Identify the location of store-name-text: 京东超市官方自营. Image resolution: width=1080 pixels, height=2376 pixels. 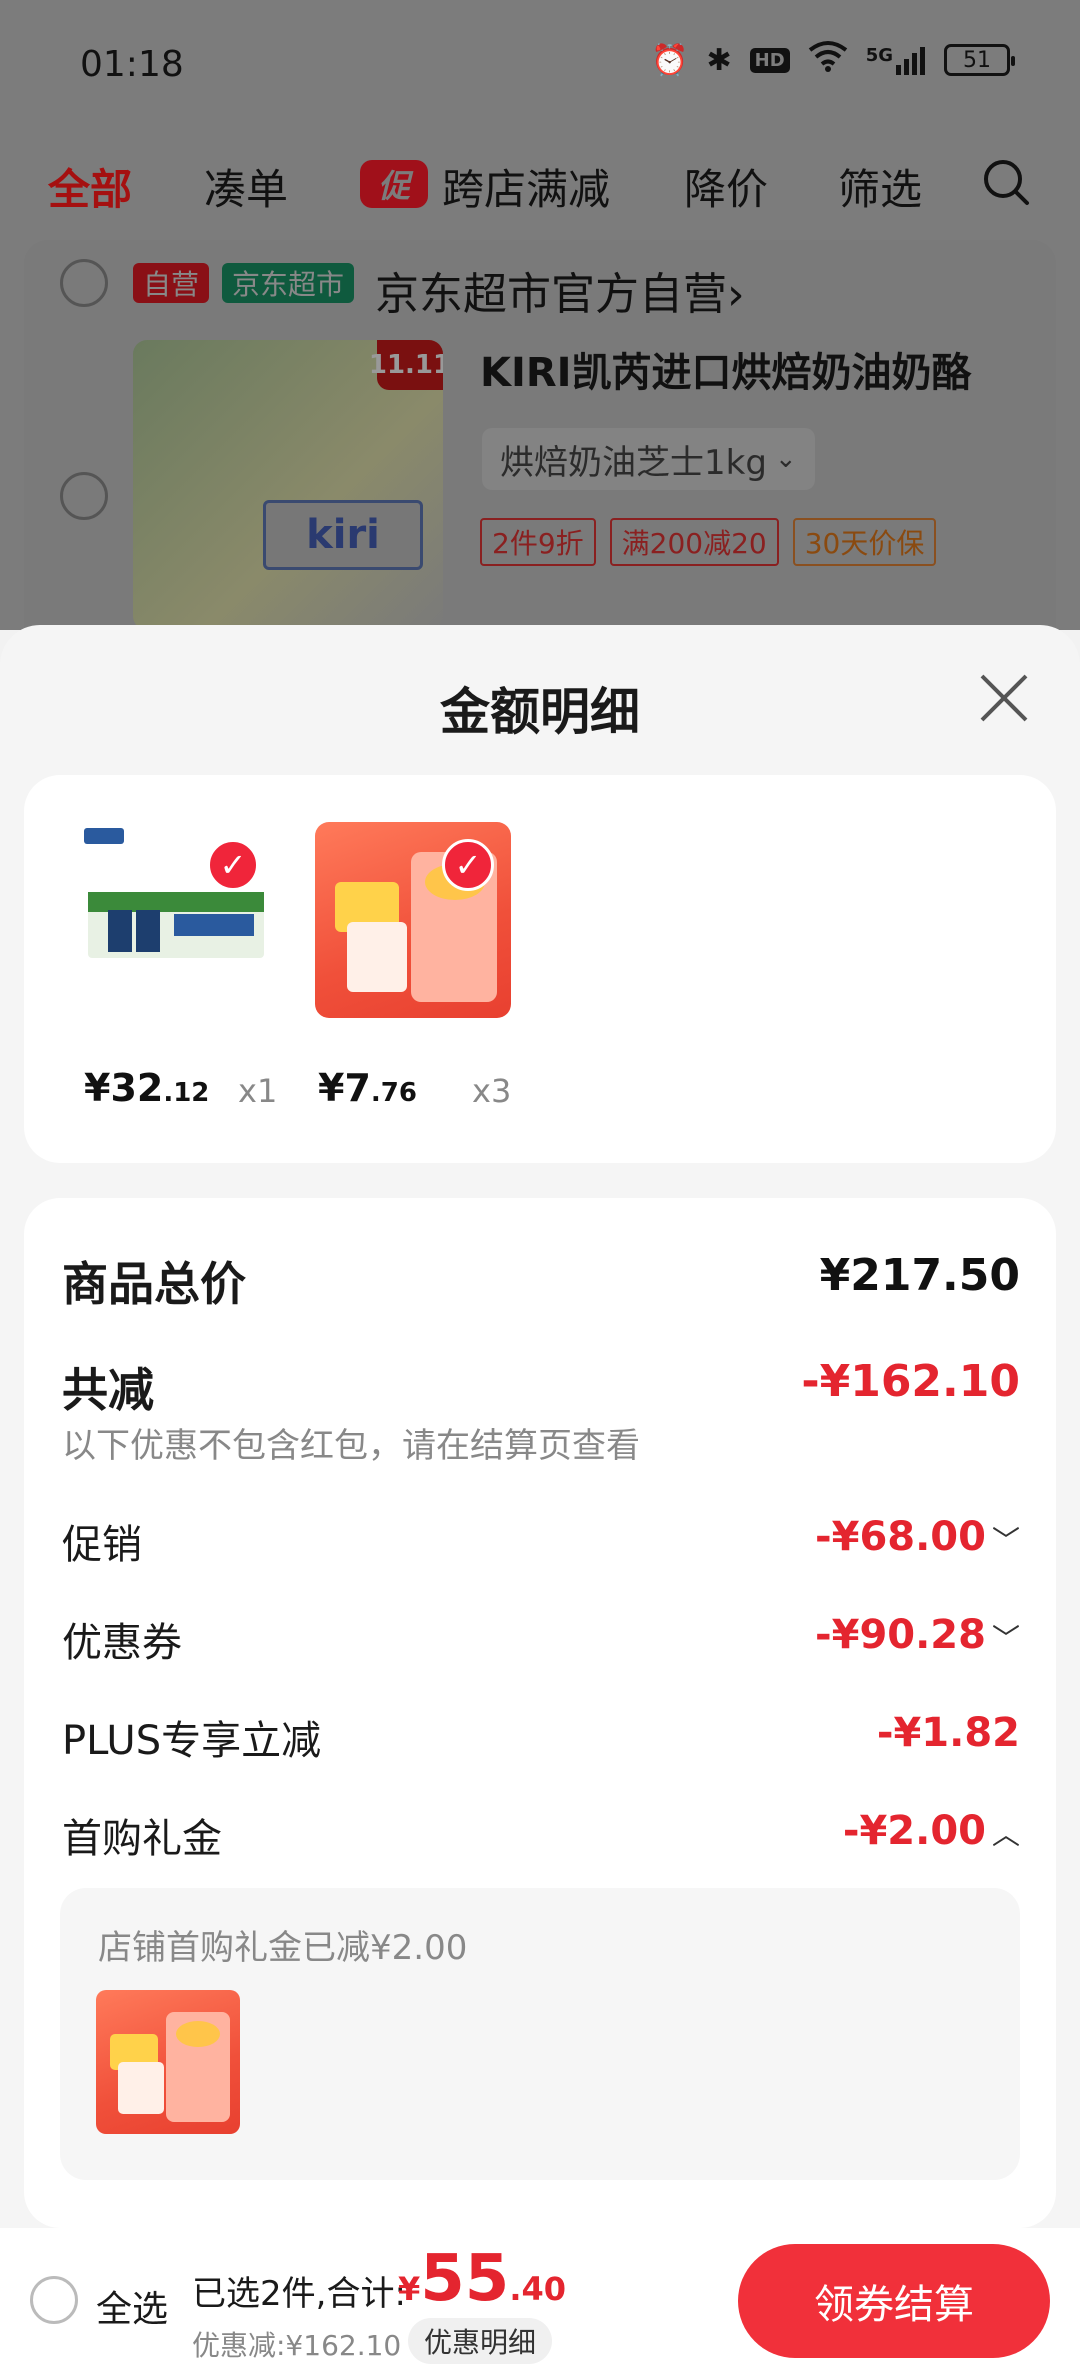
(551, 294).